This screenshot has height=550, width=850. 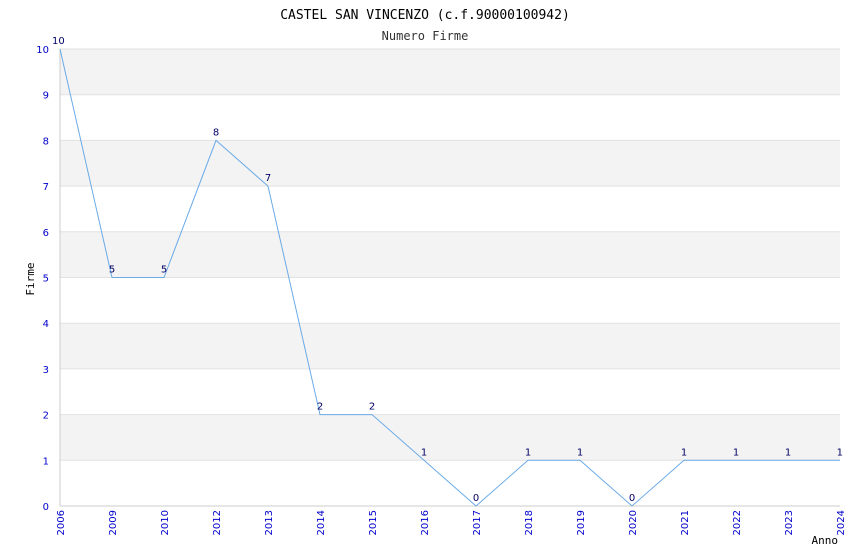 What do you see at coordinates (737, 522) in the screenshot?
I see `x-tick-label: 2022` at bounding box center [737, 522].